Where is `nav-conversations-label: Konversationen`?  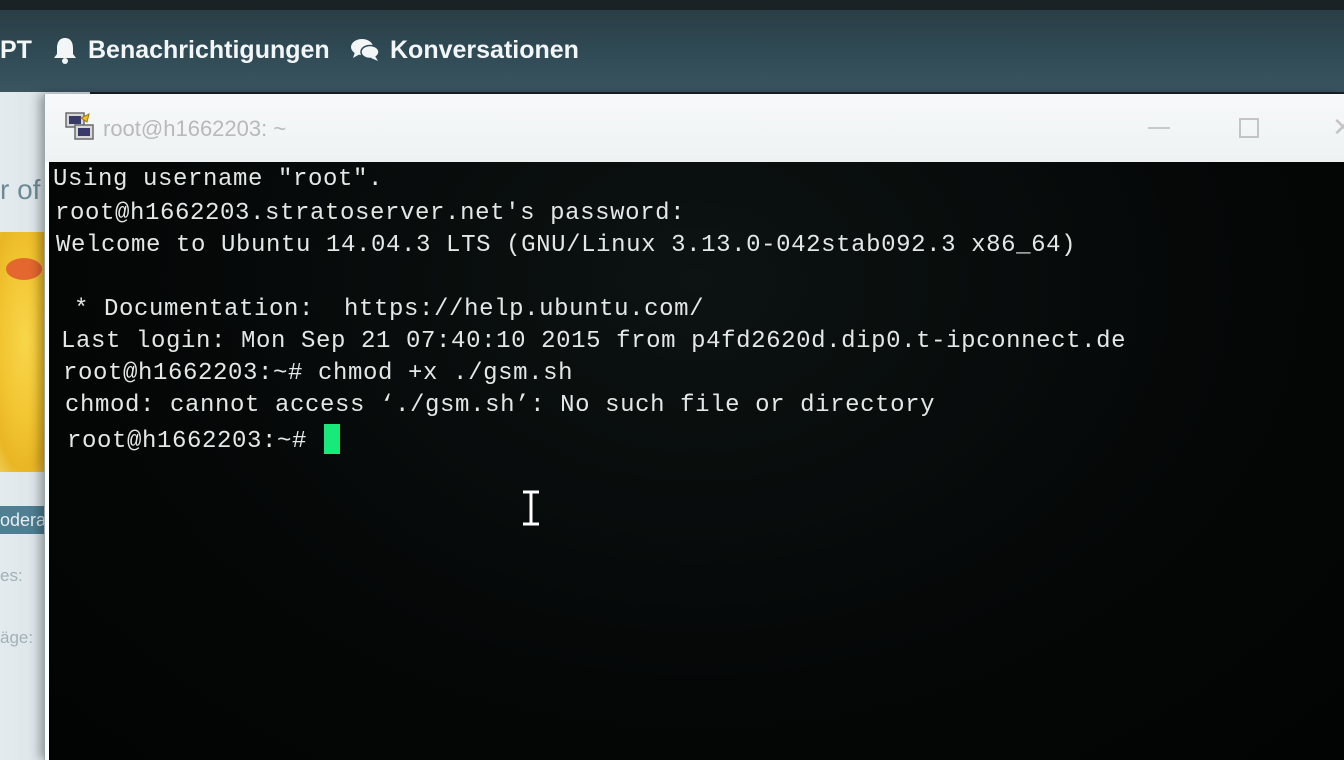 nav-conversations-label: Konversationen is located at coordinates (484, 49).